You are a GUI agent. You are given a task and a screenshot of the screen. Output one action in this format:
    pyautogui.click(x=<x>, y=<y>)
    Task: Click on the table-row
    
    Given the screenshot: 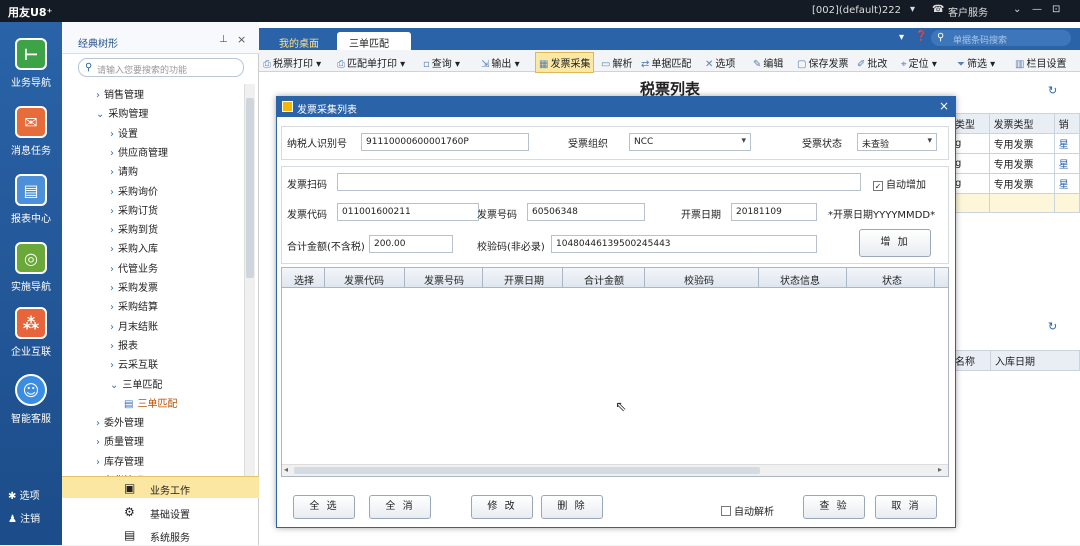 What is the action you would take?
    pyautogui.click(x=1015, y=203)
    